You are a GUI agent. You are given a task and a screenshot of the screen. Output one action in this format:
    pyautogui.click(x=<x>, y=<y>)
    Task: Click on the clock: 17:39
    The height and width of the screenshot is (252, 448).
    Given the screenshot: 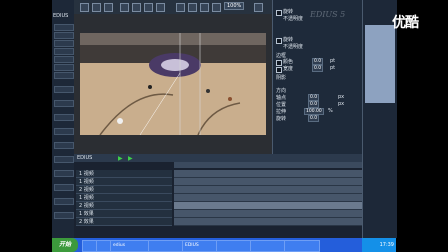 What is the action you would take?
    pyautogui.click(x=386, y=245)
    